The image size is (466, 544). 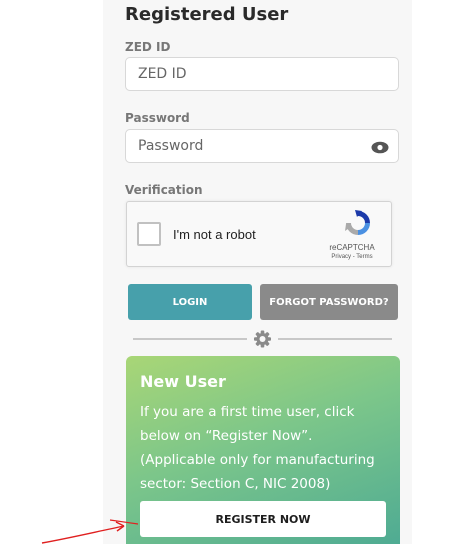 I want to click on recaptcha-logo-icon, so click(x=357, y=222).